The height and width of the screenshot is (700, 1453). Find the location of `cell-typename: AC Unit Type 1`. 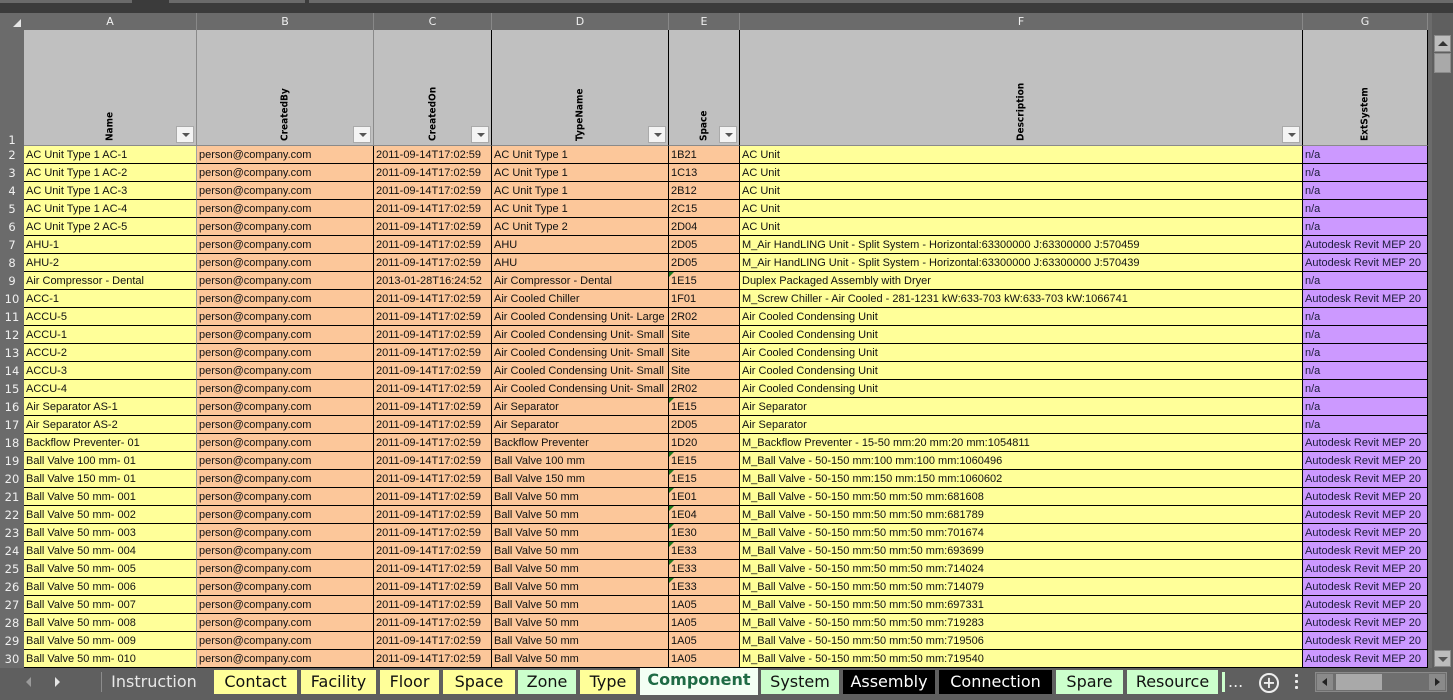

cell-typename: AC Unit Type 1 is located at coordinates (580, 191).